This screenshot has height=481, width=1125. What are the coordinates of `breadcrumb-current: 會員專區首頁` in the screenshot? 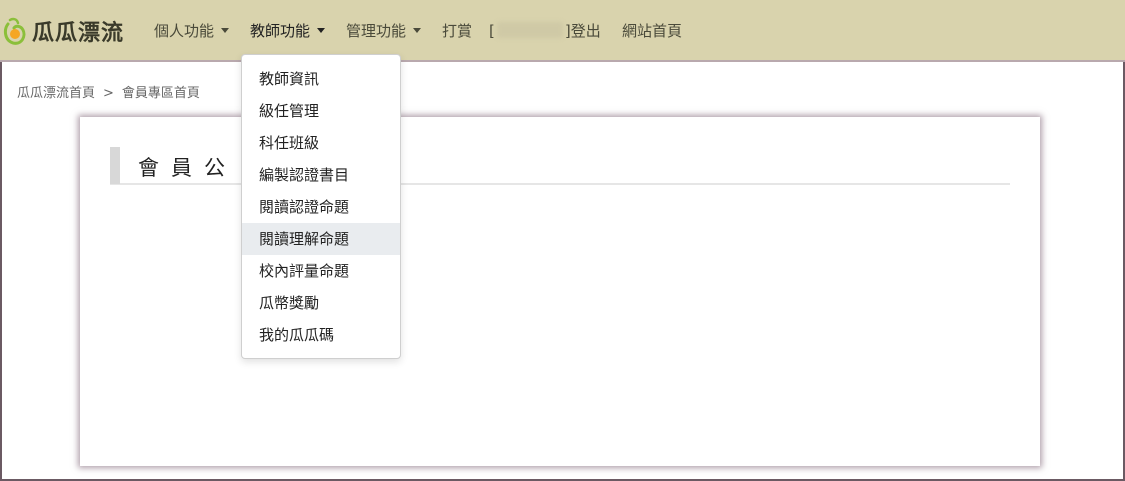 It's located at (161, 93).